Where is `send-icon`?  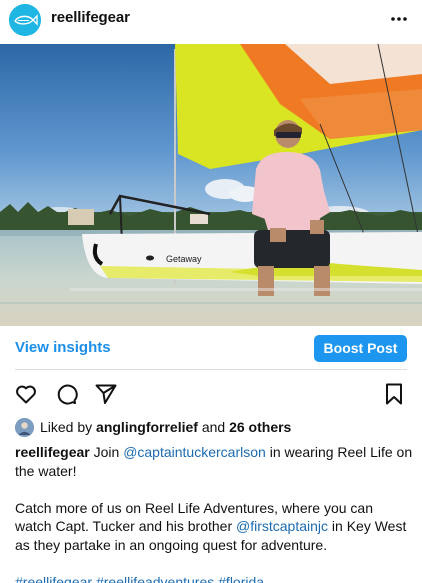 send-icon is located at coordinates (106, 394).